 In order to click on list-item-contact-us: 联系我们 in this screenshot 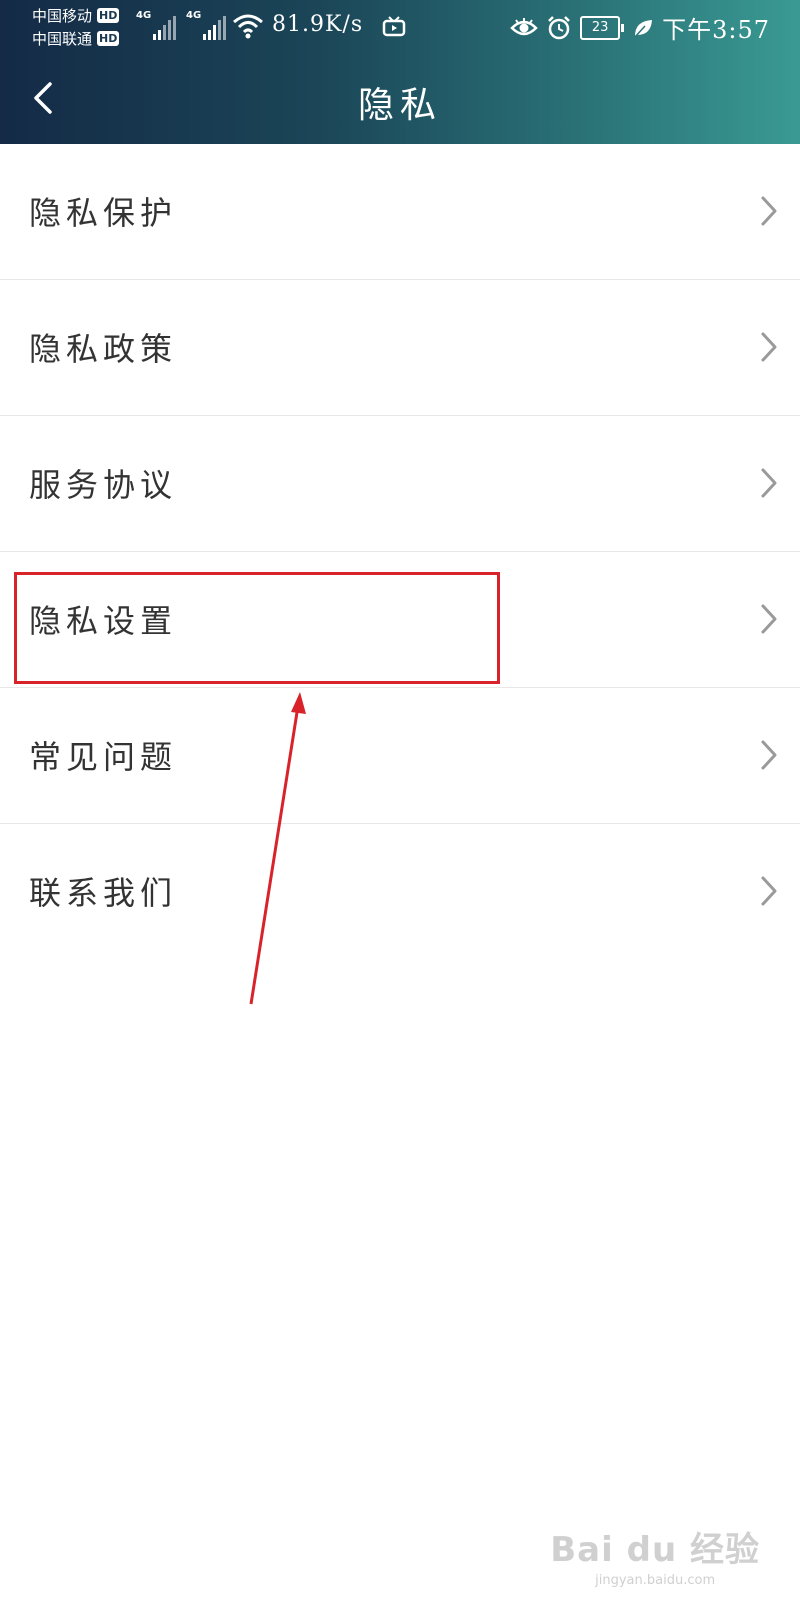, I will do `click(400, 891)`.